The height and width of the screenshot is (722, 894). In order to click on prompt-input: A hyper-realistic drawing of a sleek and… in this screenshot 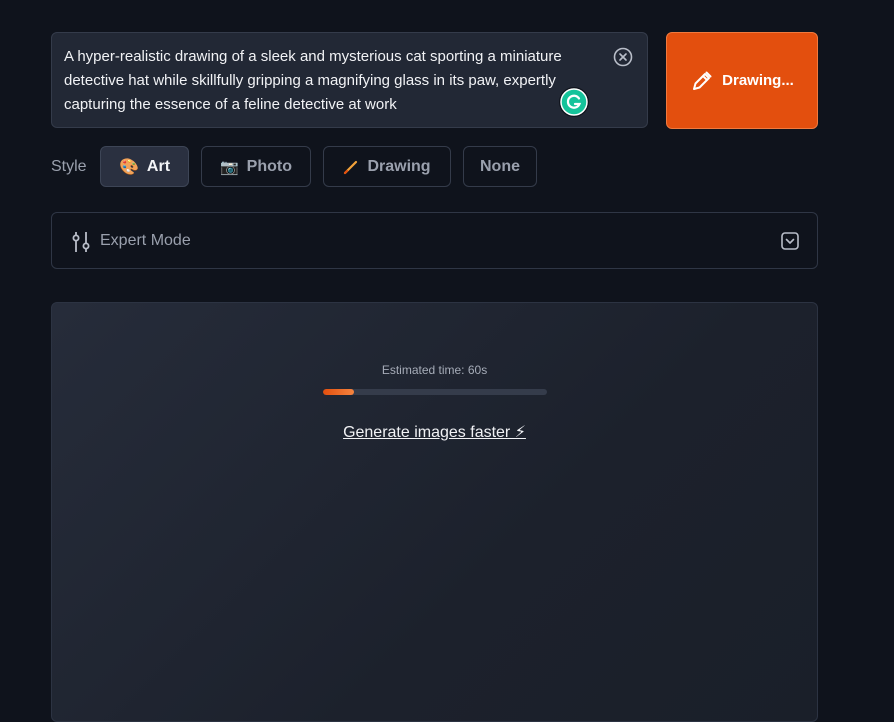, I will do `click(349, 80)`.